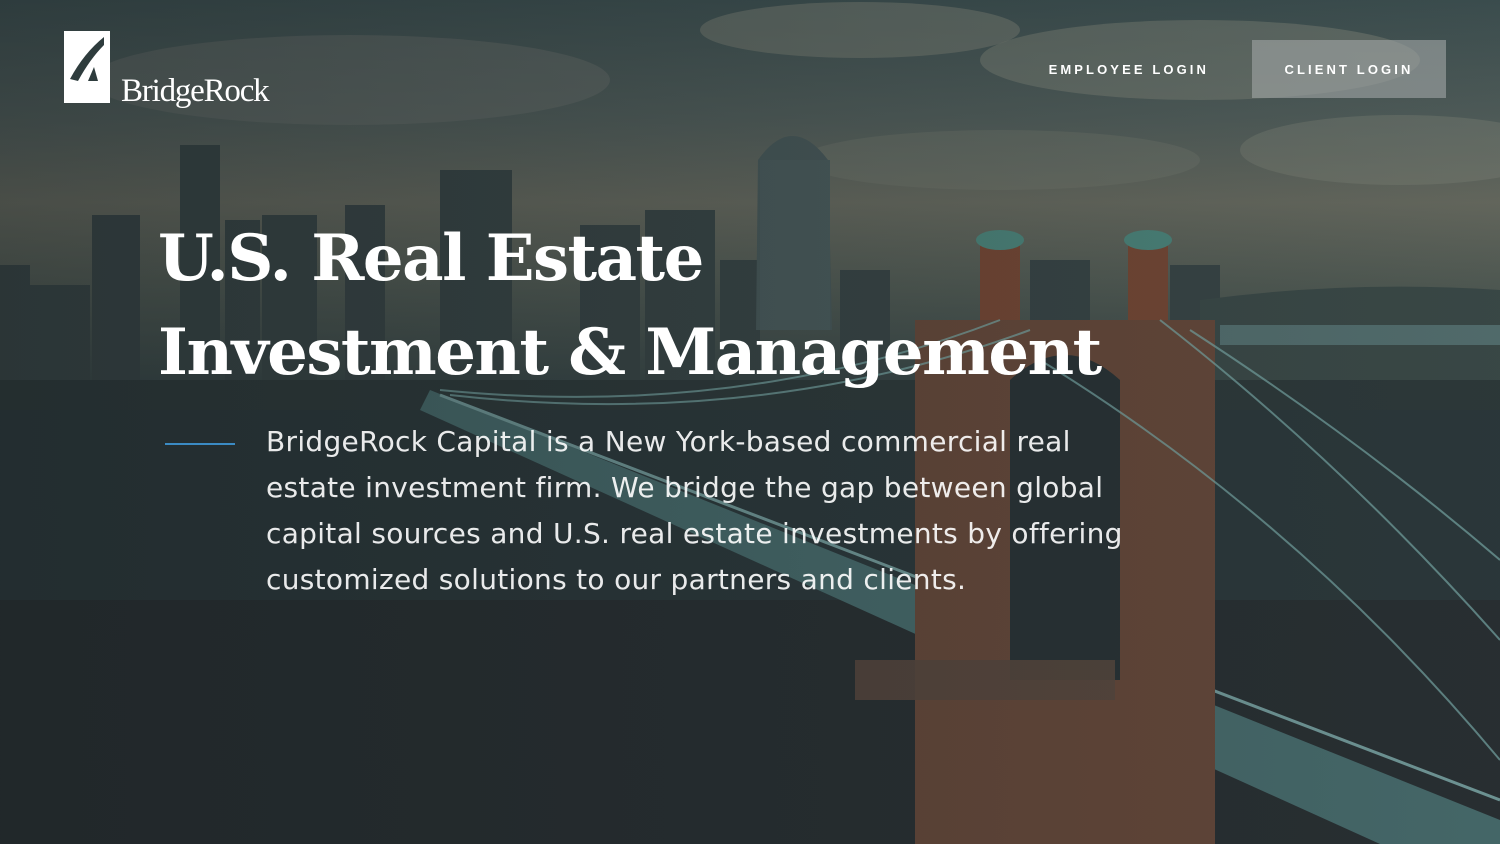  I want to click on brand-logo: BridgeRock, so click(179, 72).